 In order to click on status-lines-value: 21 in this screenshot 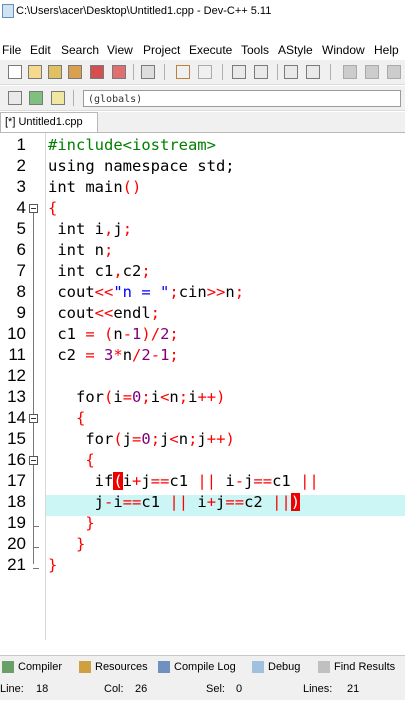, I will do `click(353, 689)`.